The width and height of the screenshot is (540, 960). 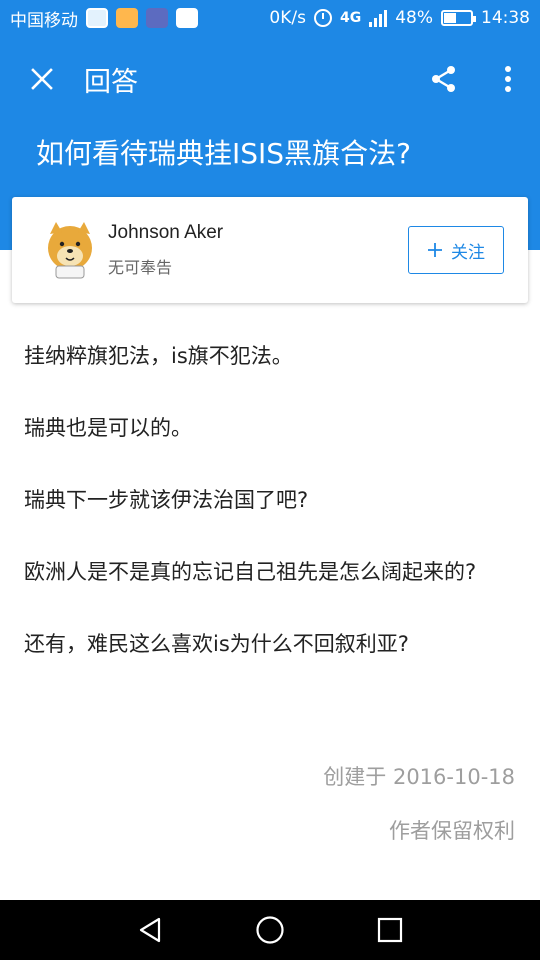 I want to click on alarm-icon, so click(x=322, y=18).